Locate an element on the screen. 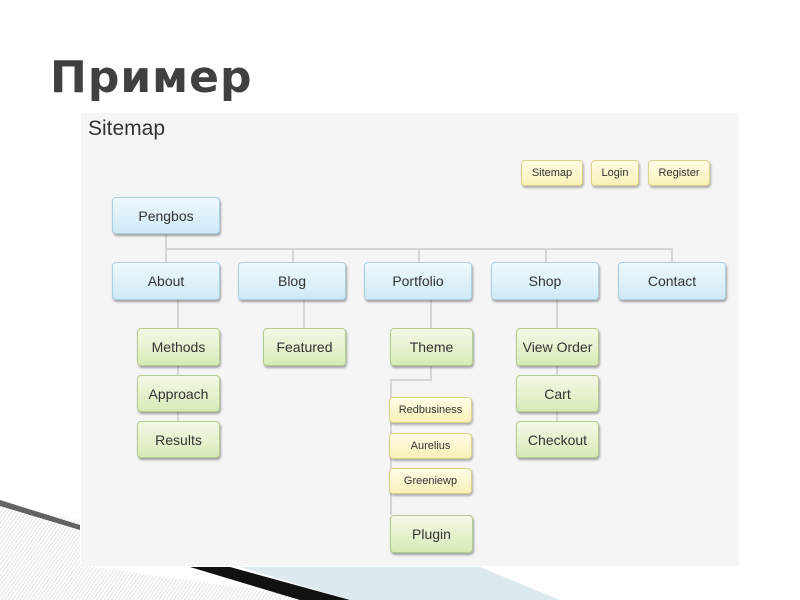  node-redbusiness: Redbusiness is located at coordinates (430, 410).